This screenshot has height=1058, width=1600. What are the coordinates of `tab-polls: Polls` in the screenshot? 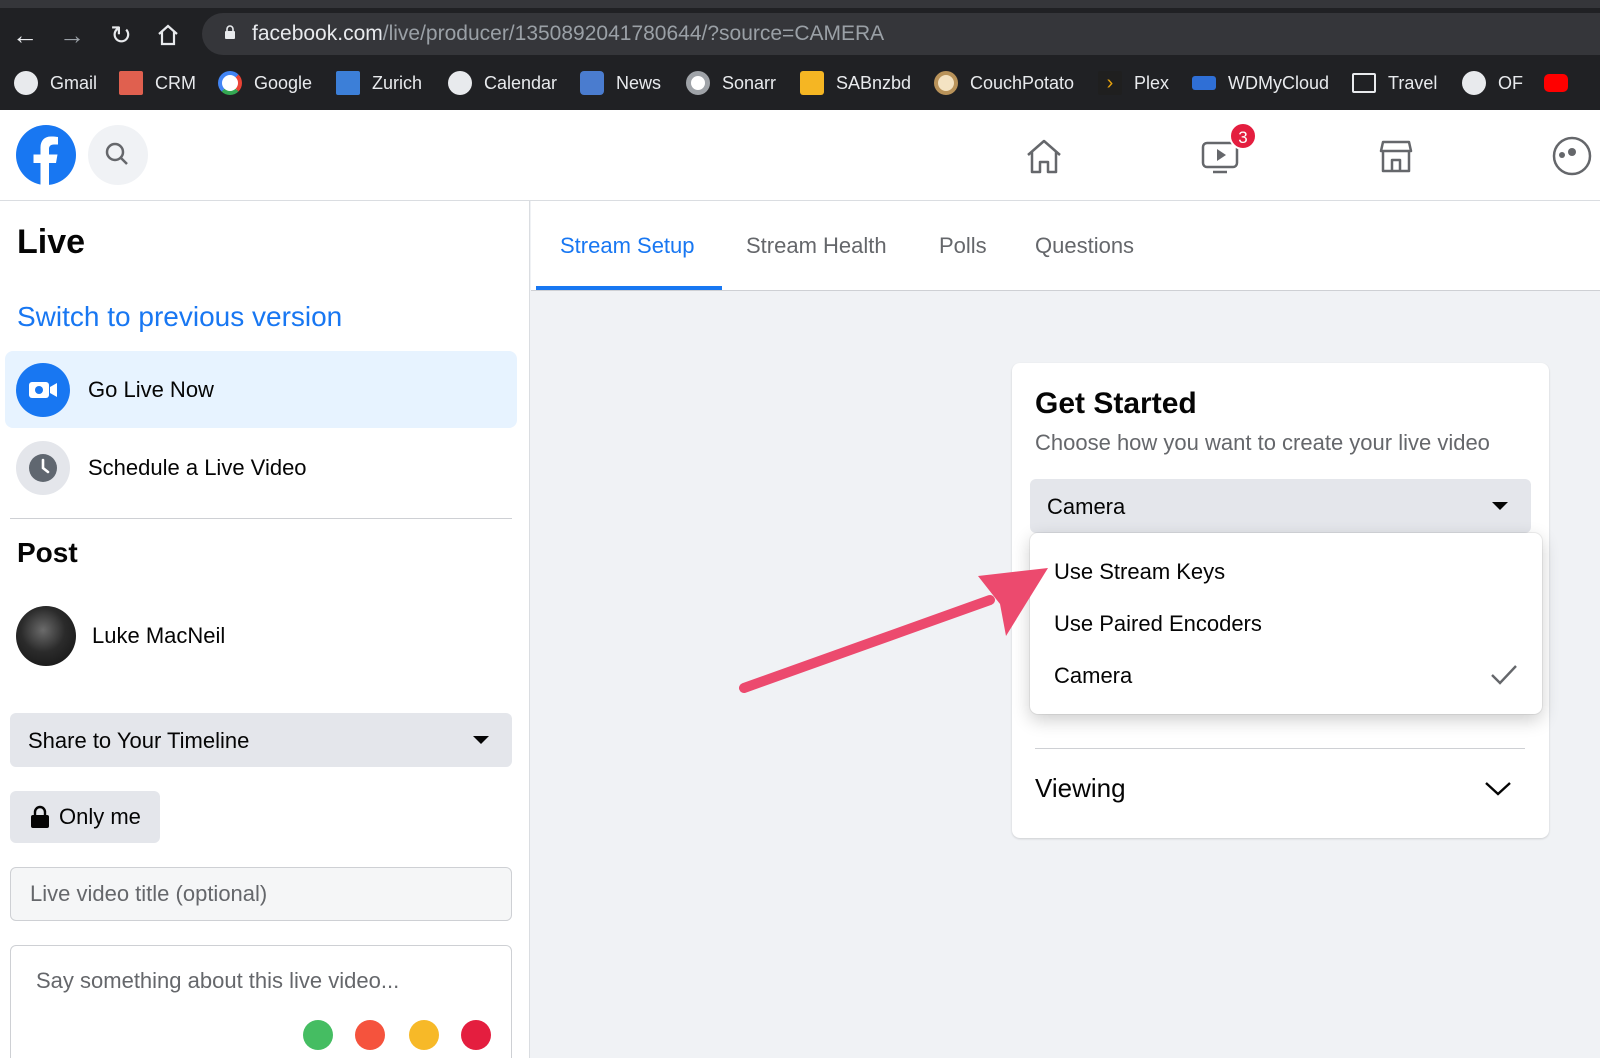 It's located at (963, 246).